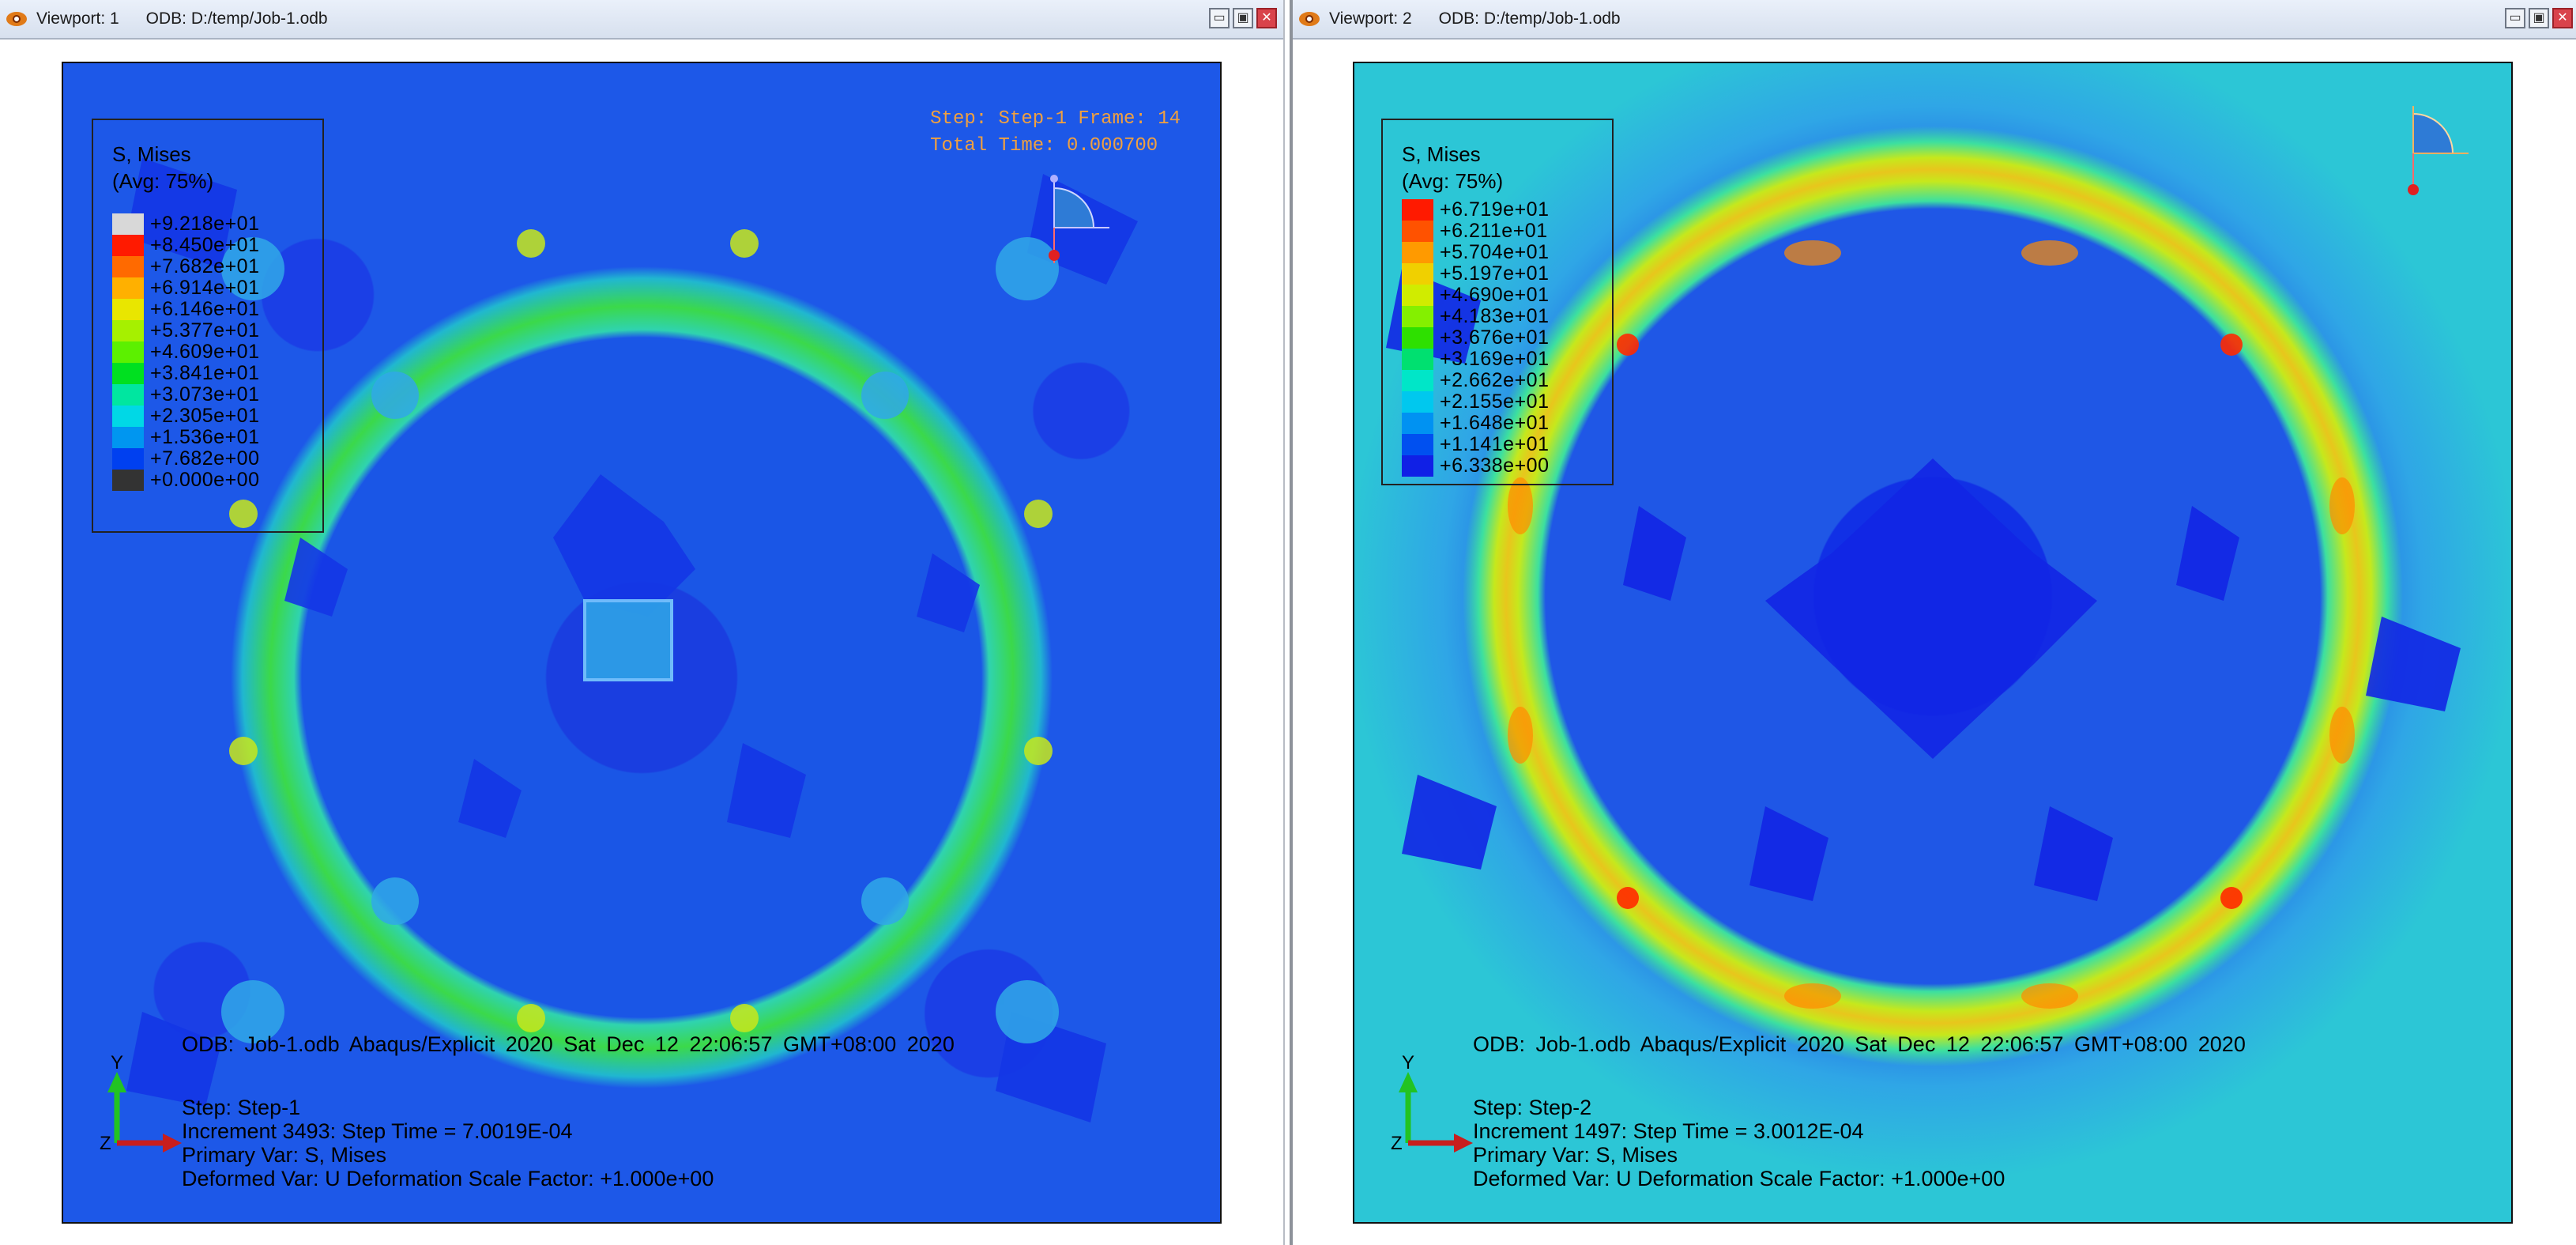  What do you see at coordinates (185, 224) in the screenshot?
I see `legend-row: +9.218e+01` at bounding box center [185, 224].